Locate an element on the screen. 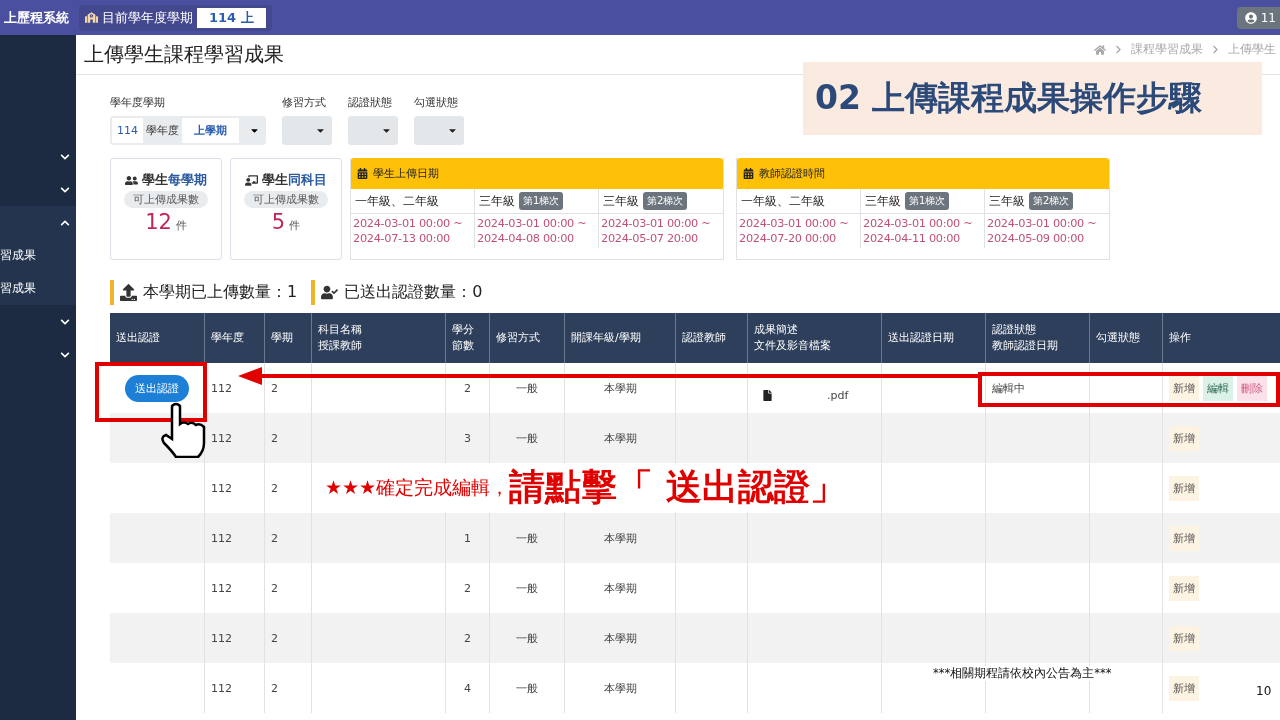 The width and height of the screenshot is (1280, 720). column-header: 學年度 is located at coordinates (235, 338).